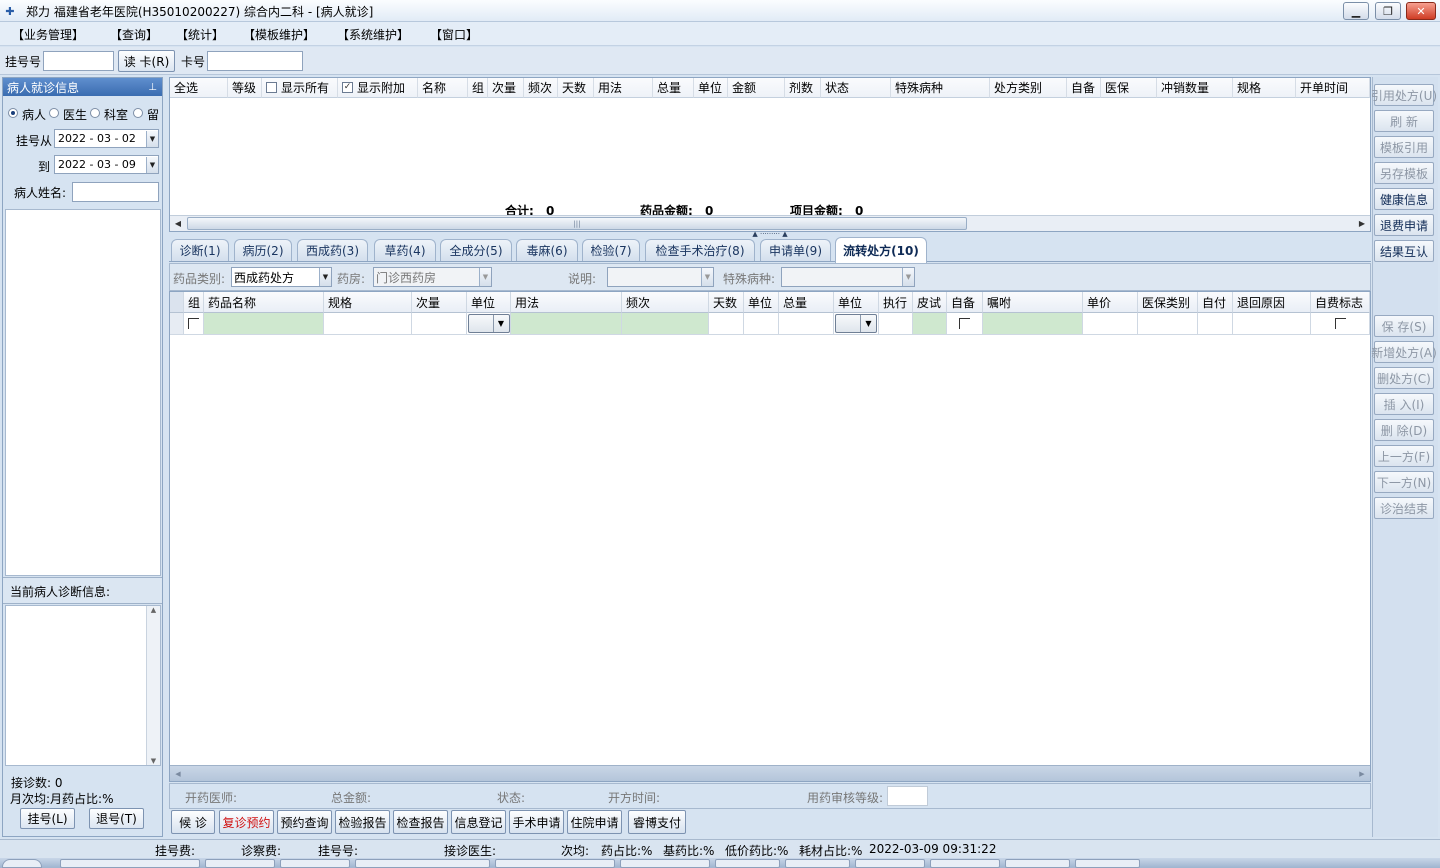 This screenshot has width=1440, height=868. Describe the element at coordinates (547, 250) in the screenshot. I see `tab-narcotic: 毒麻(6)` at that location.